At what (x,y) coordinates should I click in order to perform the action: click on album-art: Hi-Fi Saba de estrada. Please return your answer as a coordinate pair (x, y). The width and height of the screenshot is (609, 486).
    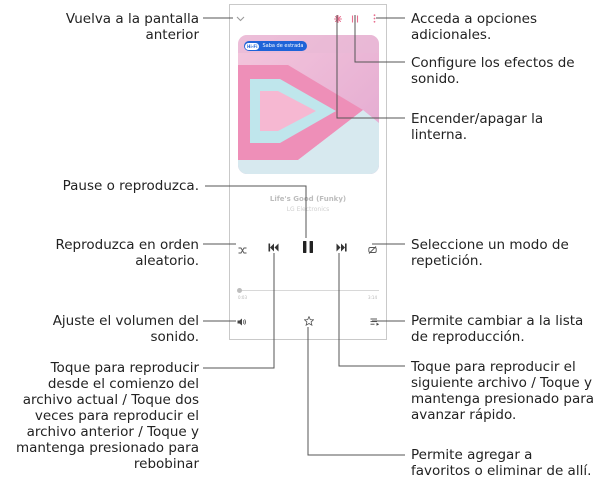
    Looking at the image, I should click on (308, 104).